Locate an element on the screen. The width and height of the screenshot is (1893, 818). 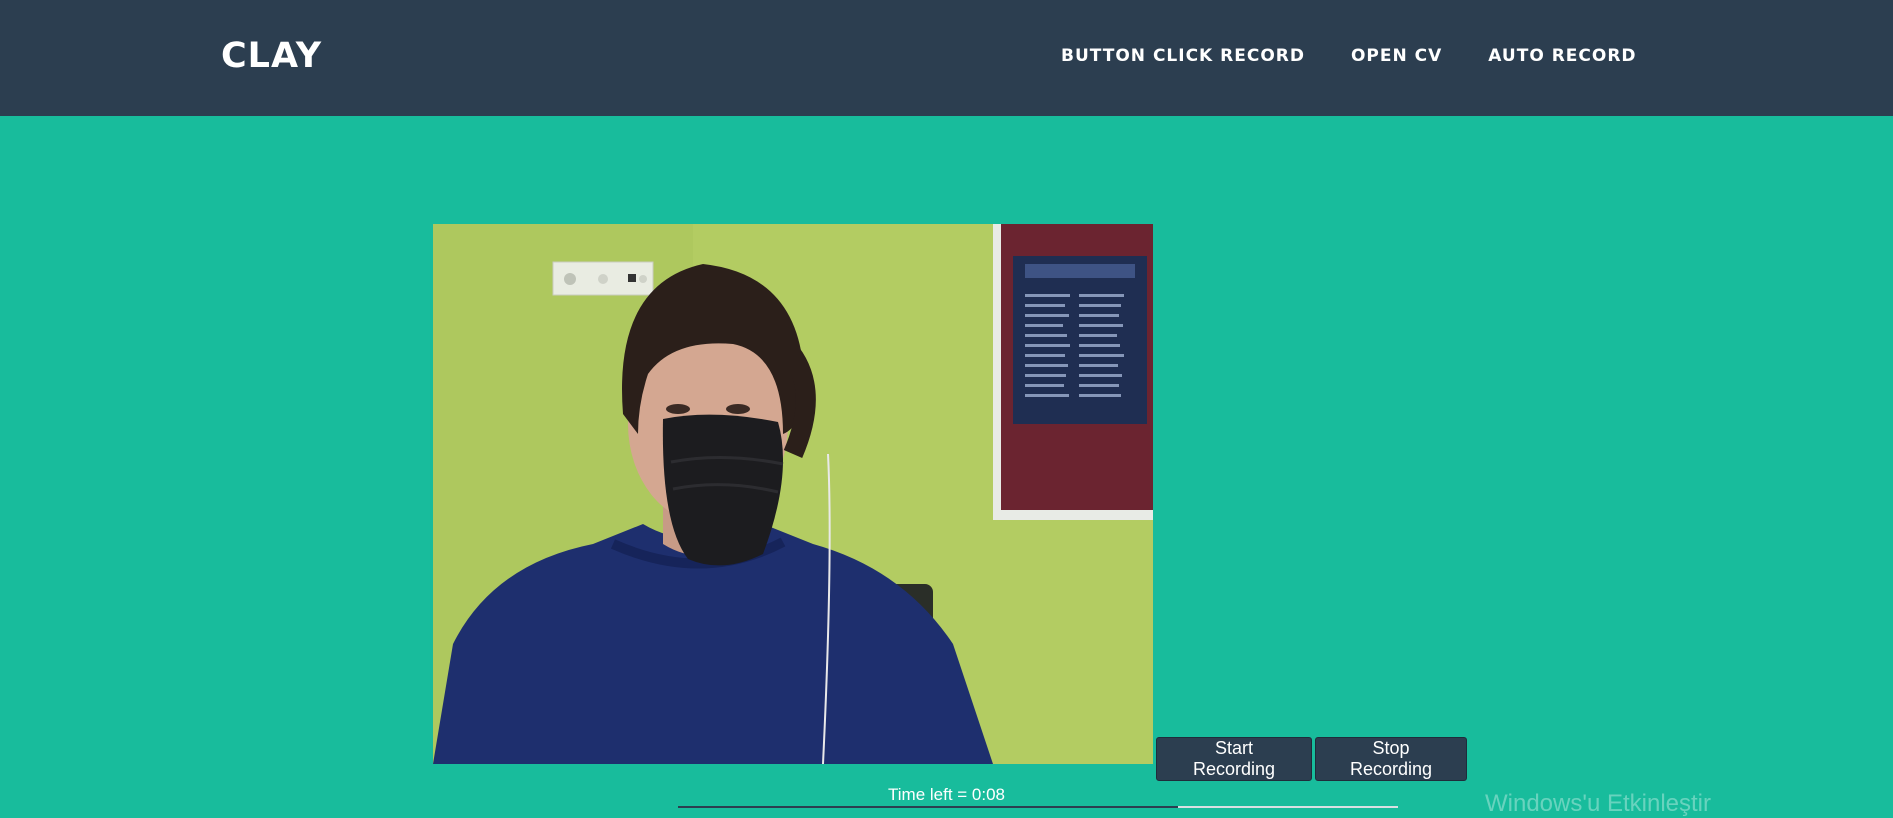
nav-links: BUTTON CLICK RECORD OPEN CV AUTO RECORD is located at coordinates (1372, 56).